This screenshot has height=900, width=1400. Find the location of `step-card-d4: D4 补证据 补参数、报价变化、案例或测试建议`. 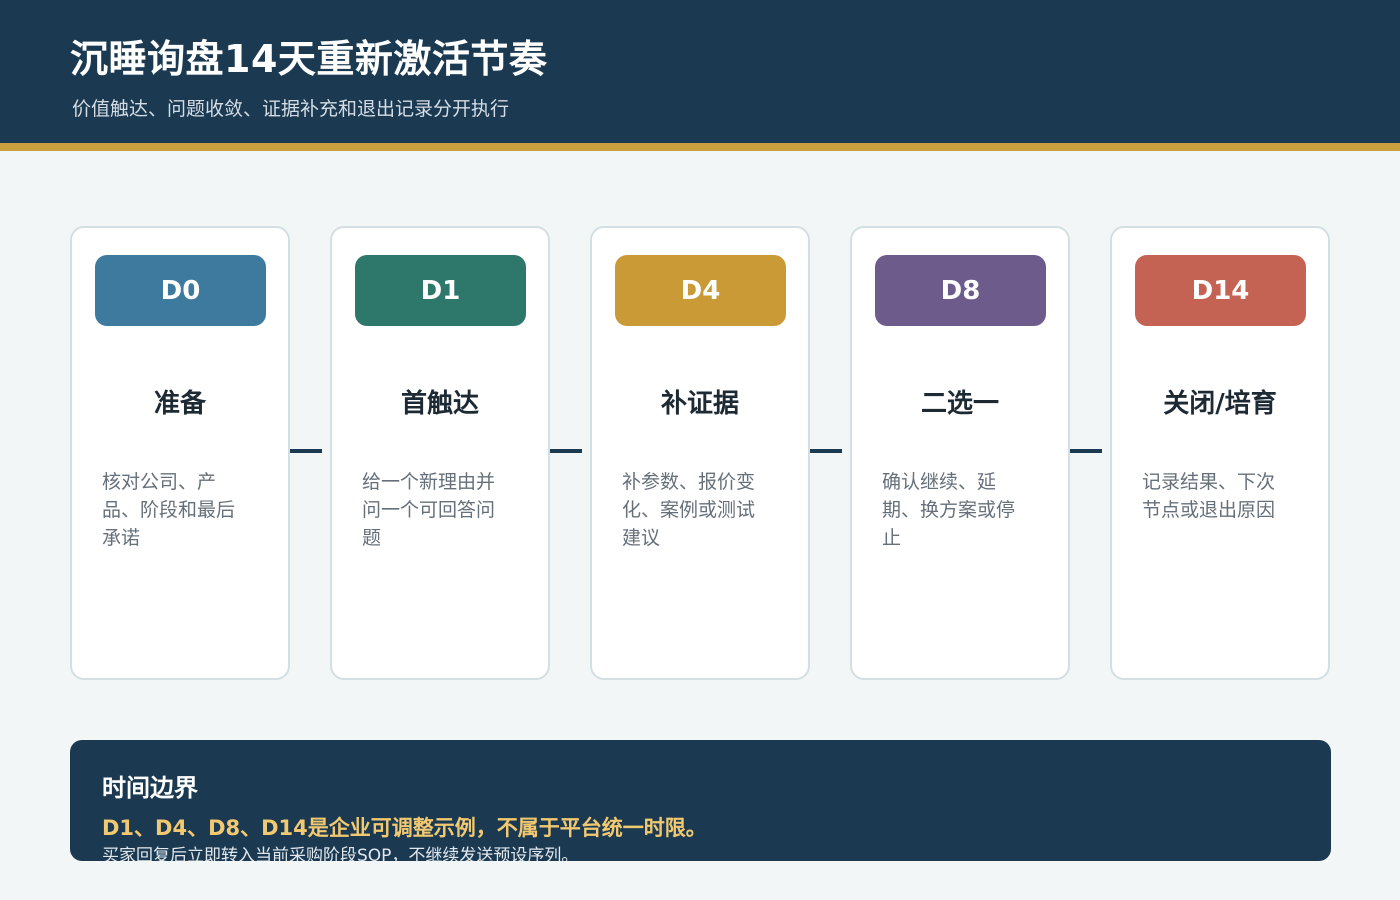

step-card-d4: D4 补证据 补参数、报价变化、案例或测试建议 is located at coordinates (700, 453).